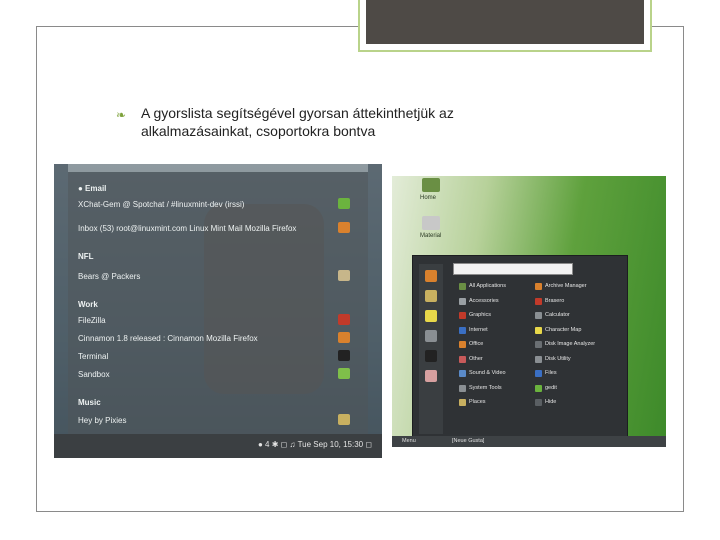 This screenshot has width=720, height=540. Describe the element at coordinates (93, 356) in the screenshot. I see `menu-item: Terminal` at that location.